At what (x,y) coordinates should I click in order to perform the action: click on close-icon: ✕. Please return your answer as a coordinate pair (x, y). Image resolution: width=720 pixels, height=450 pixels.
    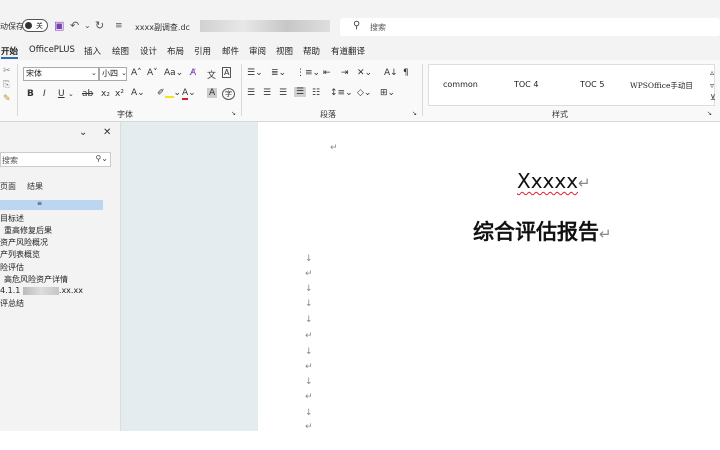
    Looking at the image, I should click on (107, 132).